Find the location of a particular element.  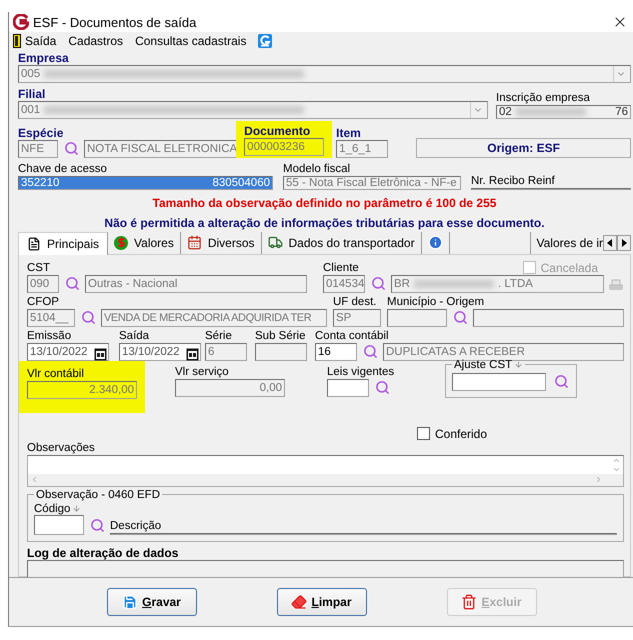

field-label: Código is located at coordinates (52, 508).